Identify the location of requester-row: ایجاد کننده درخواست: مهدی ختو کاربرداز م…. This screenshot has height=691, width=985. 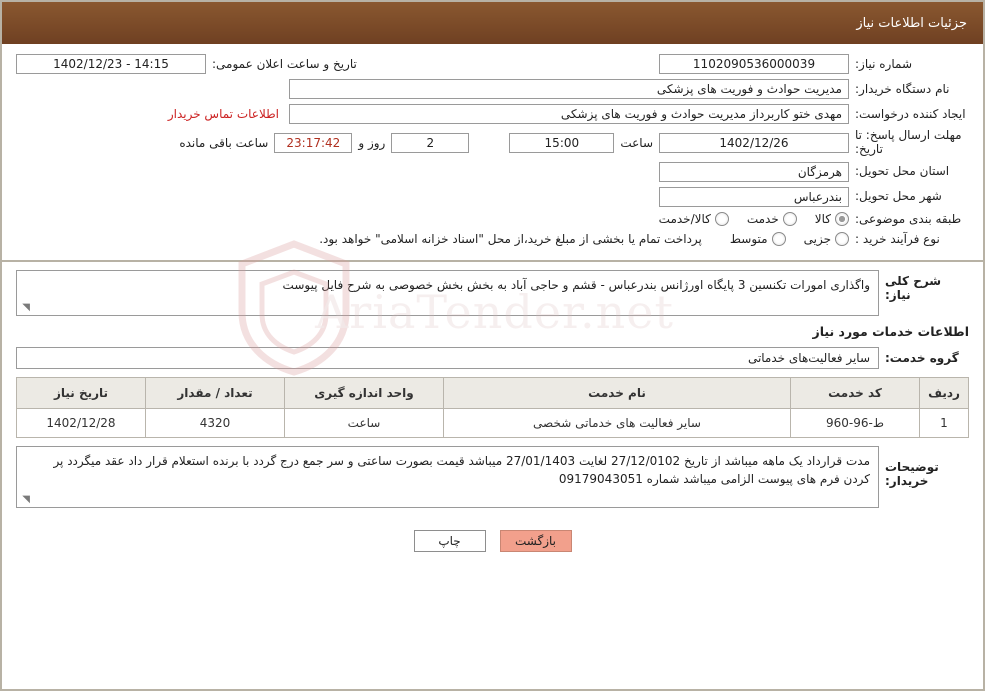
(492, 114).